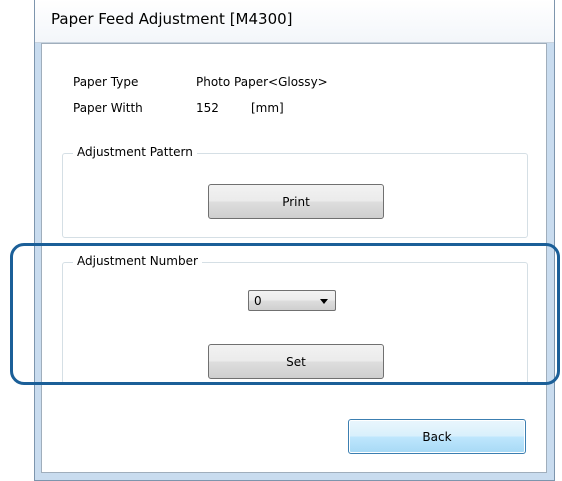 The height and width of the screenshot is (481, 562). Describe the element at coordinates (262, 82) in the screenshot. I see `paper-type-value: Photo Paper<Glossy>` at that location.